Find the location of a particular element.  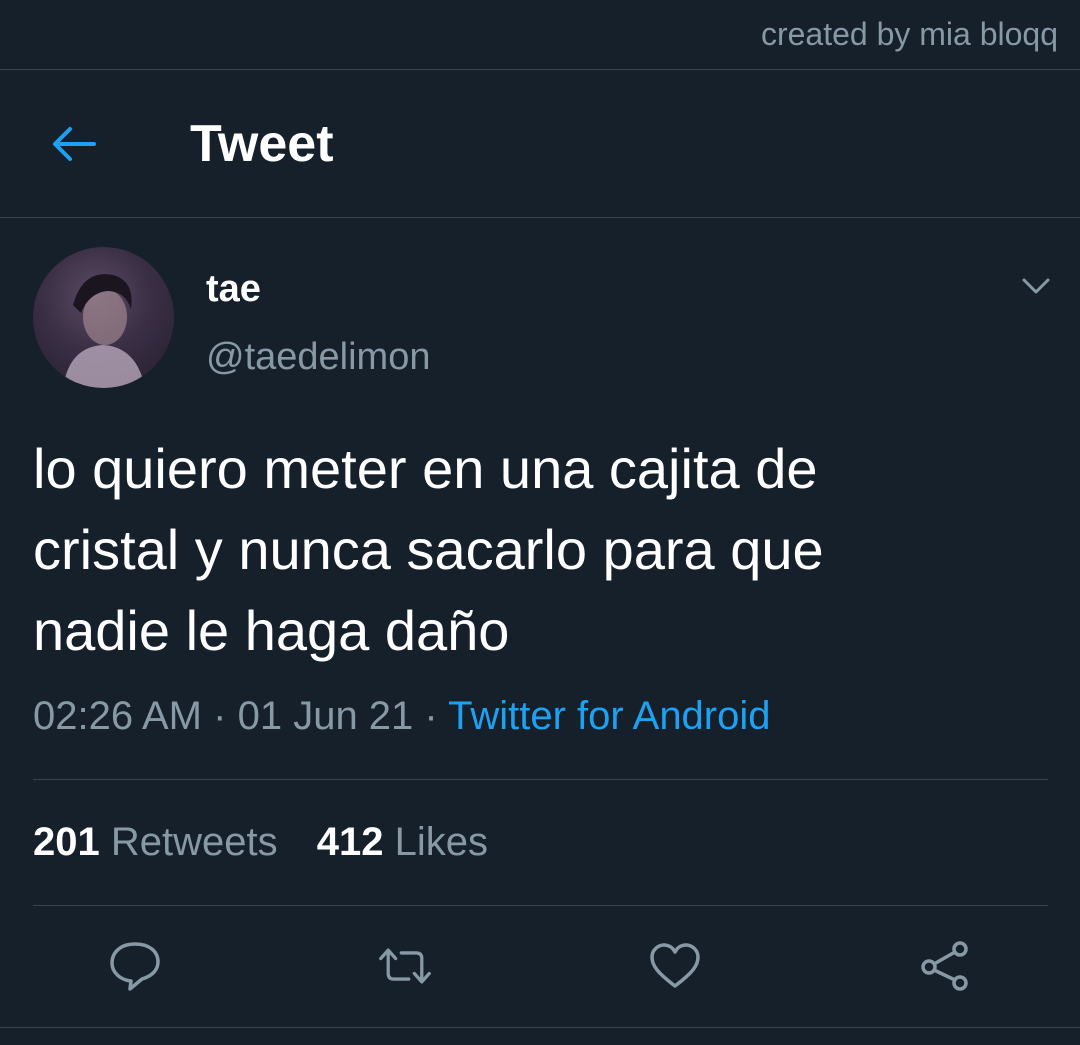

likes-stat: 412 Likes is located at coordinates (402, 842).